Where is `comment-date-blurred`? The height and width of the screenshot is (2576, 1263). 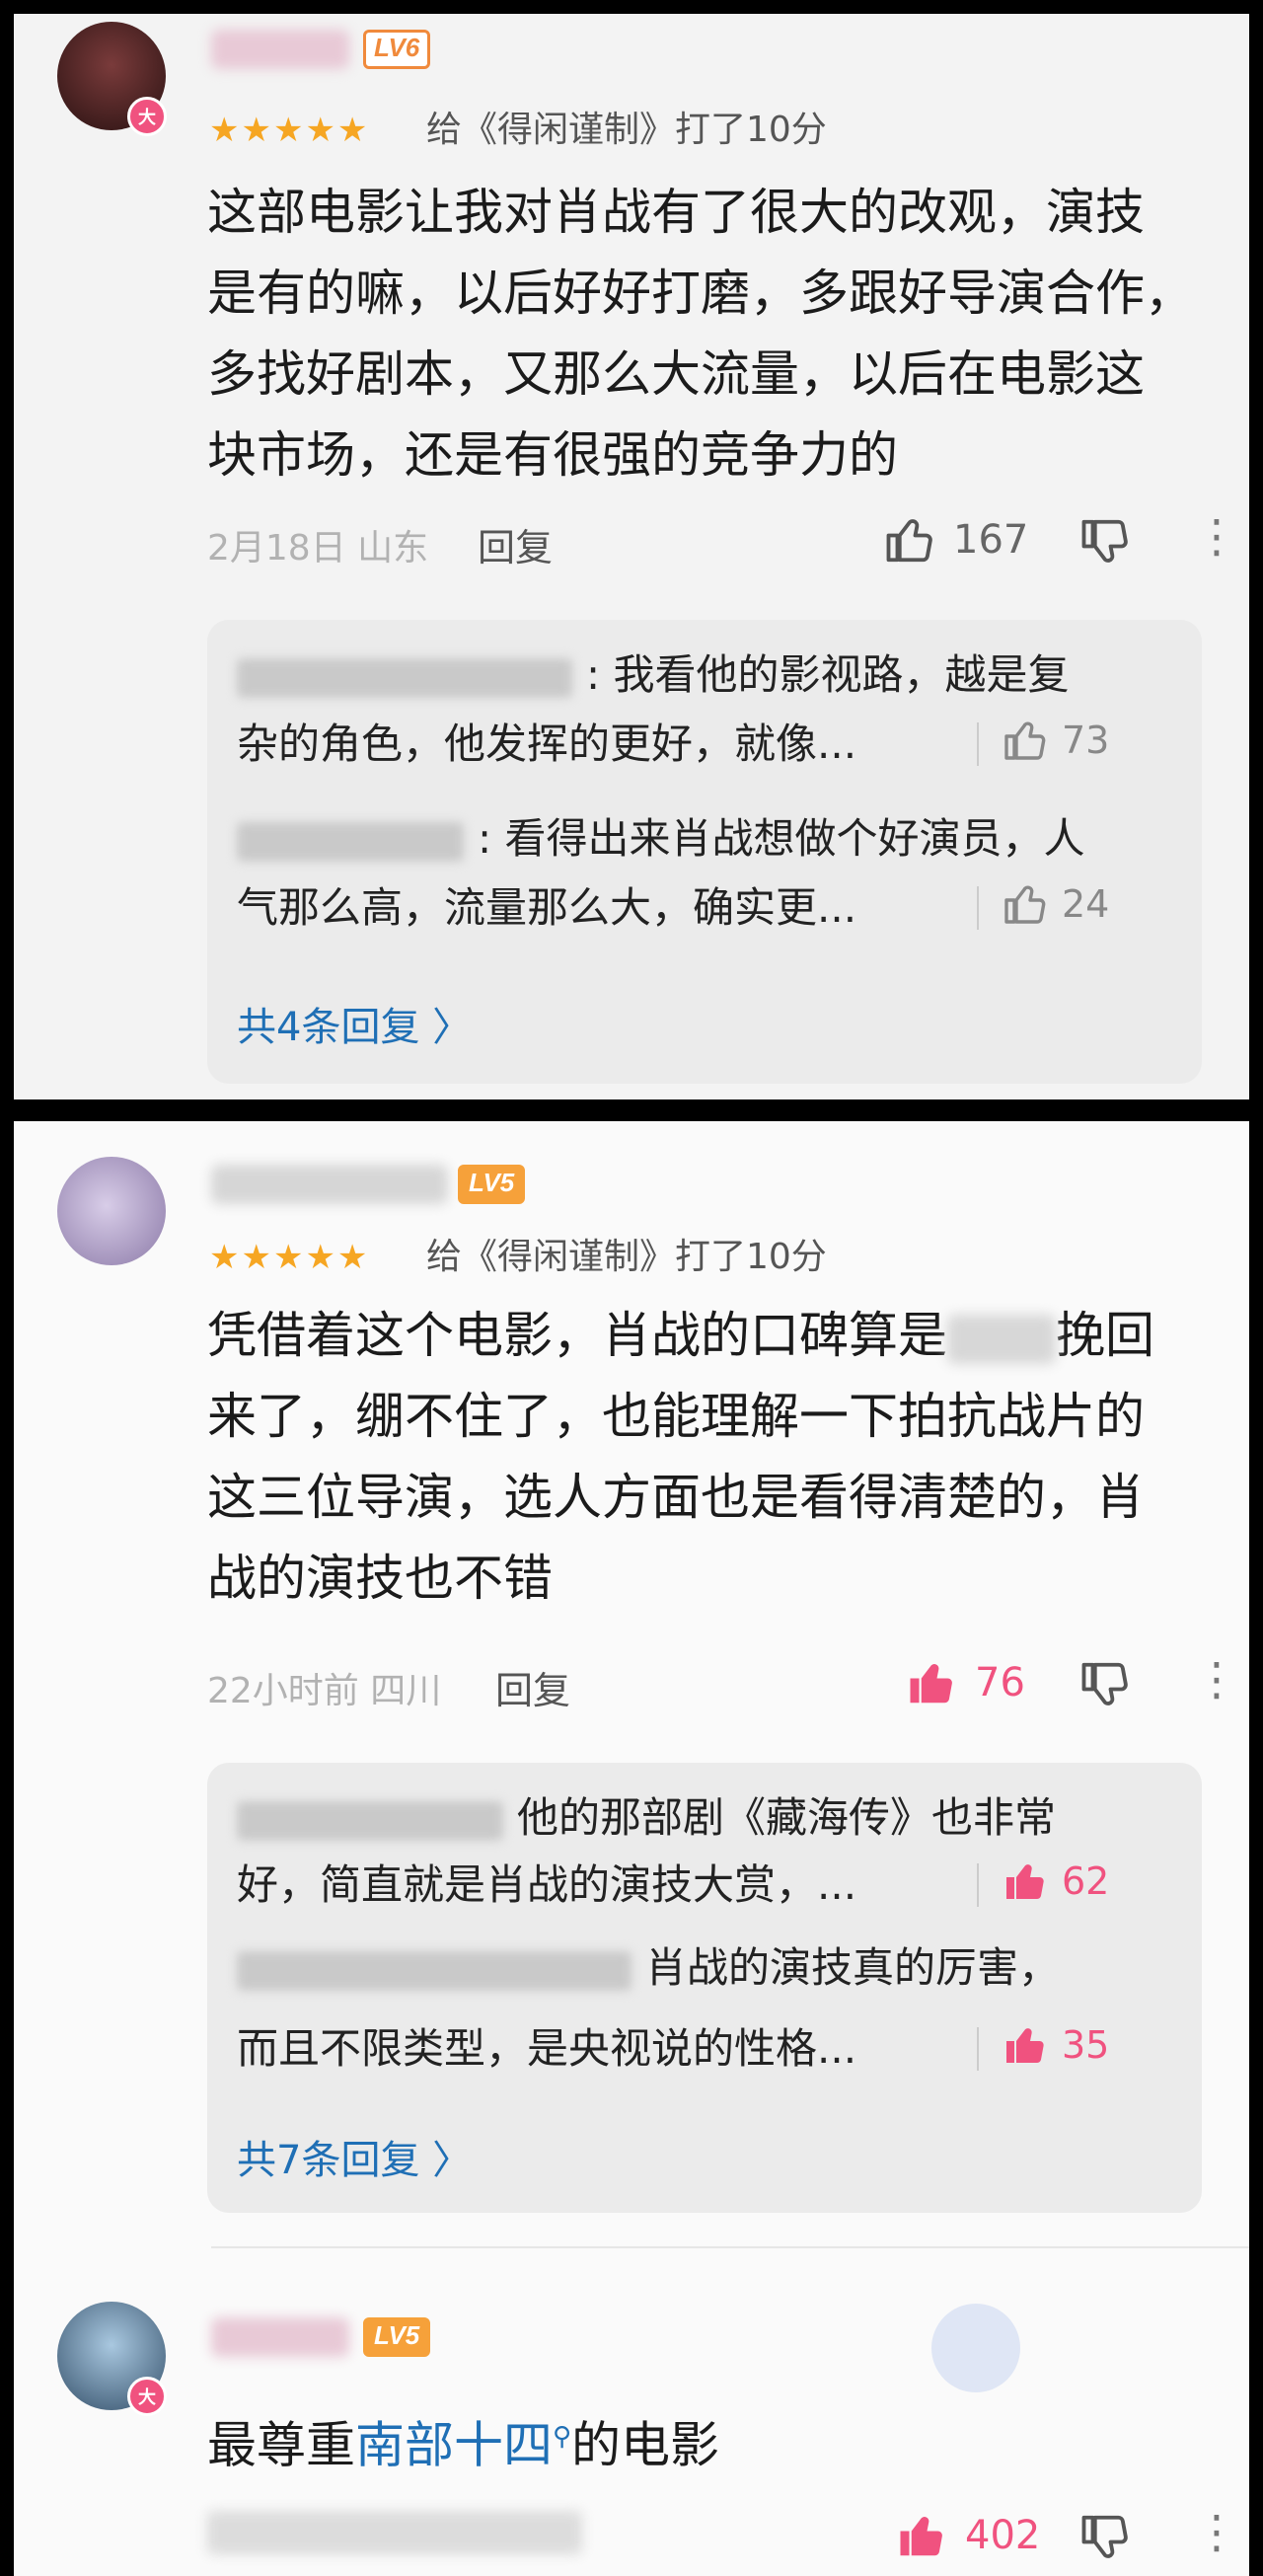 comment-date-blurred is located at coordinates (394, 2532).